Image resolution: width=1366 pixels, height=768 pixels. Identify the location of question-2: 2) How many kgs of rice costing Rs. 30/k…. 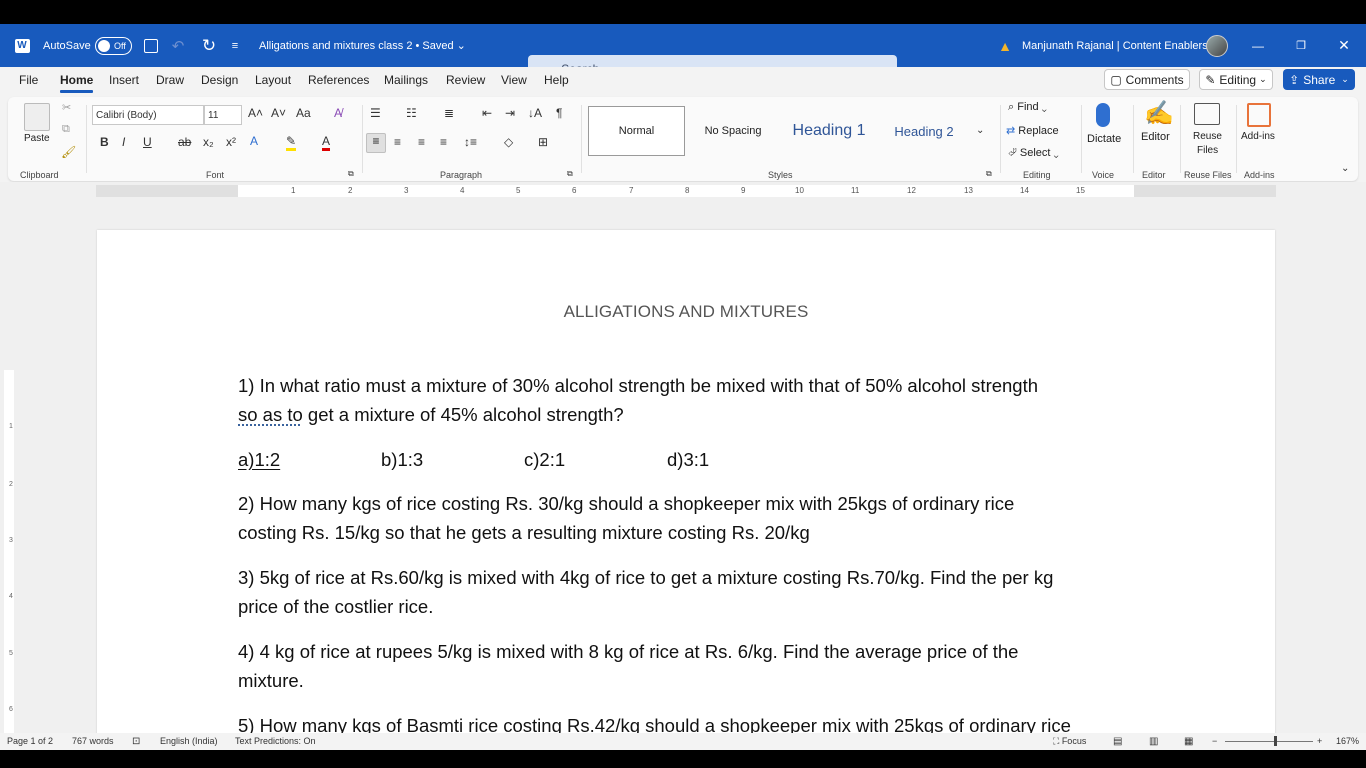
(688, 518).